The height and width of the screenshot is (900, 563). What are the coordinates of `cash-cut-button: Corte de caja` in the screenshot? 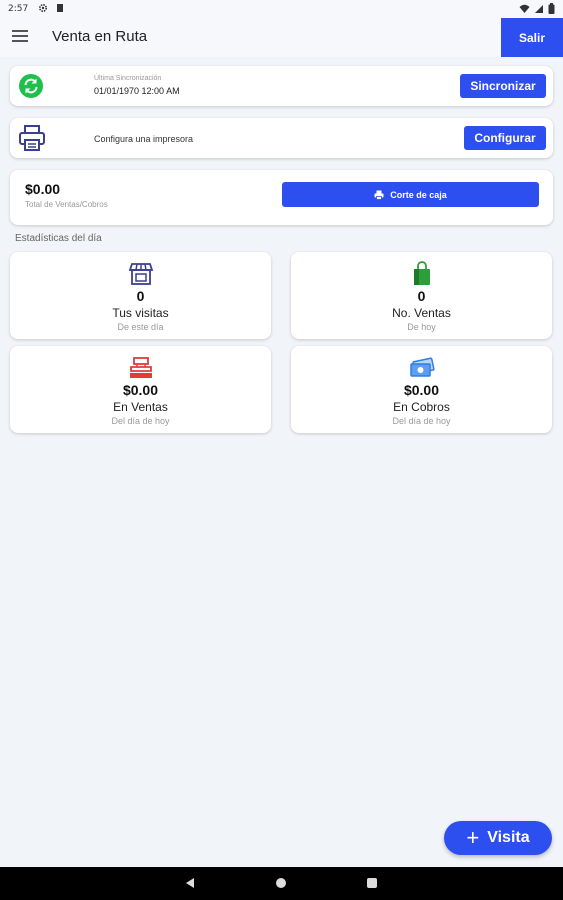 It's located at (410, 194).